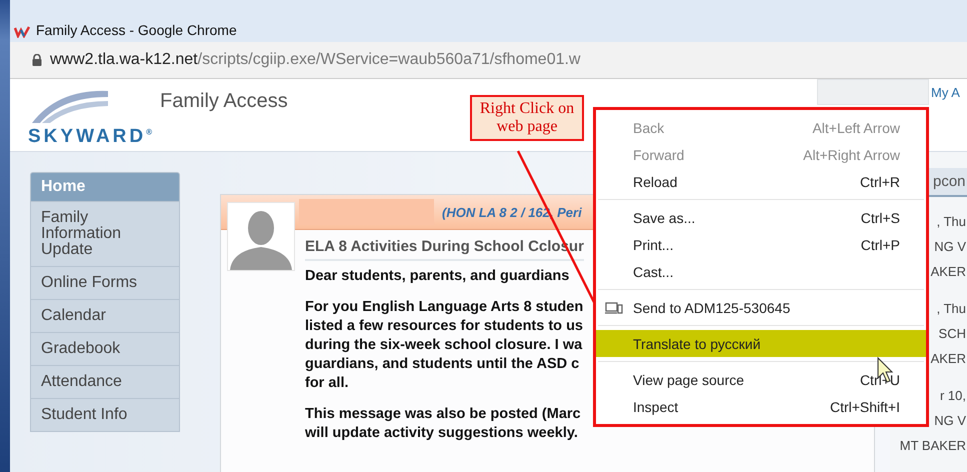  What do you see at coordinates (92, 137) in the screenshot?
I see `logo-text: SKYWARD$^{®}$` at bounding box center [92, 137].